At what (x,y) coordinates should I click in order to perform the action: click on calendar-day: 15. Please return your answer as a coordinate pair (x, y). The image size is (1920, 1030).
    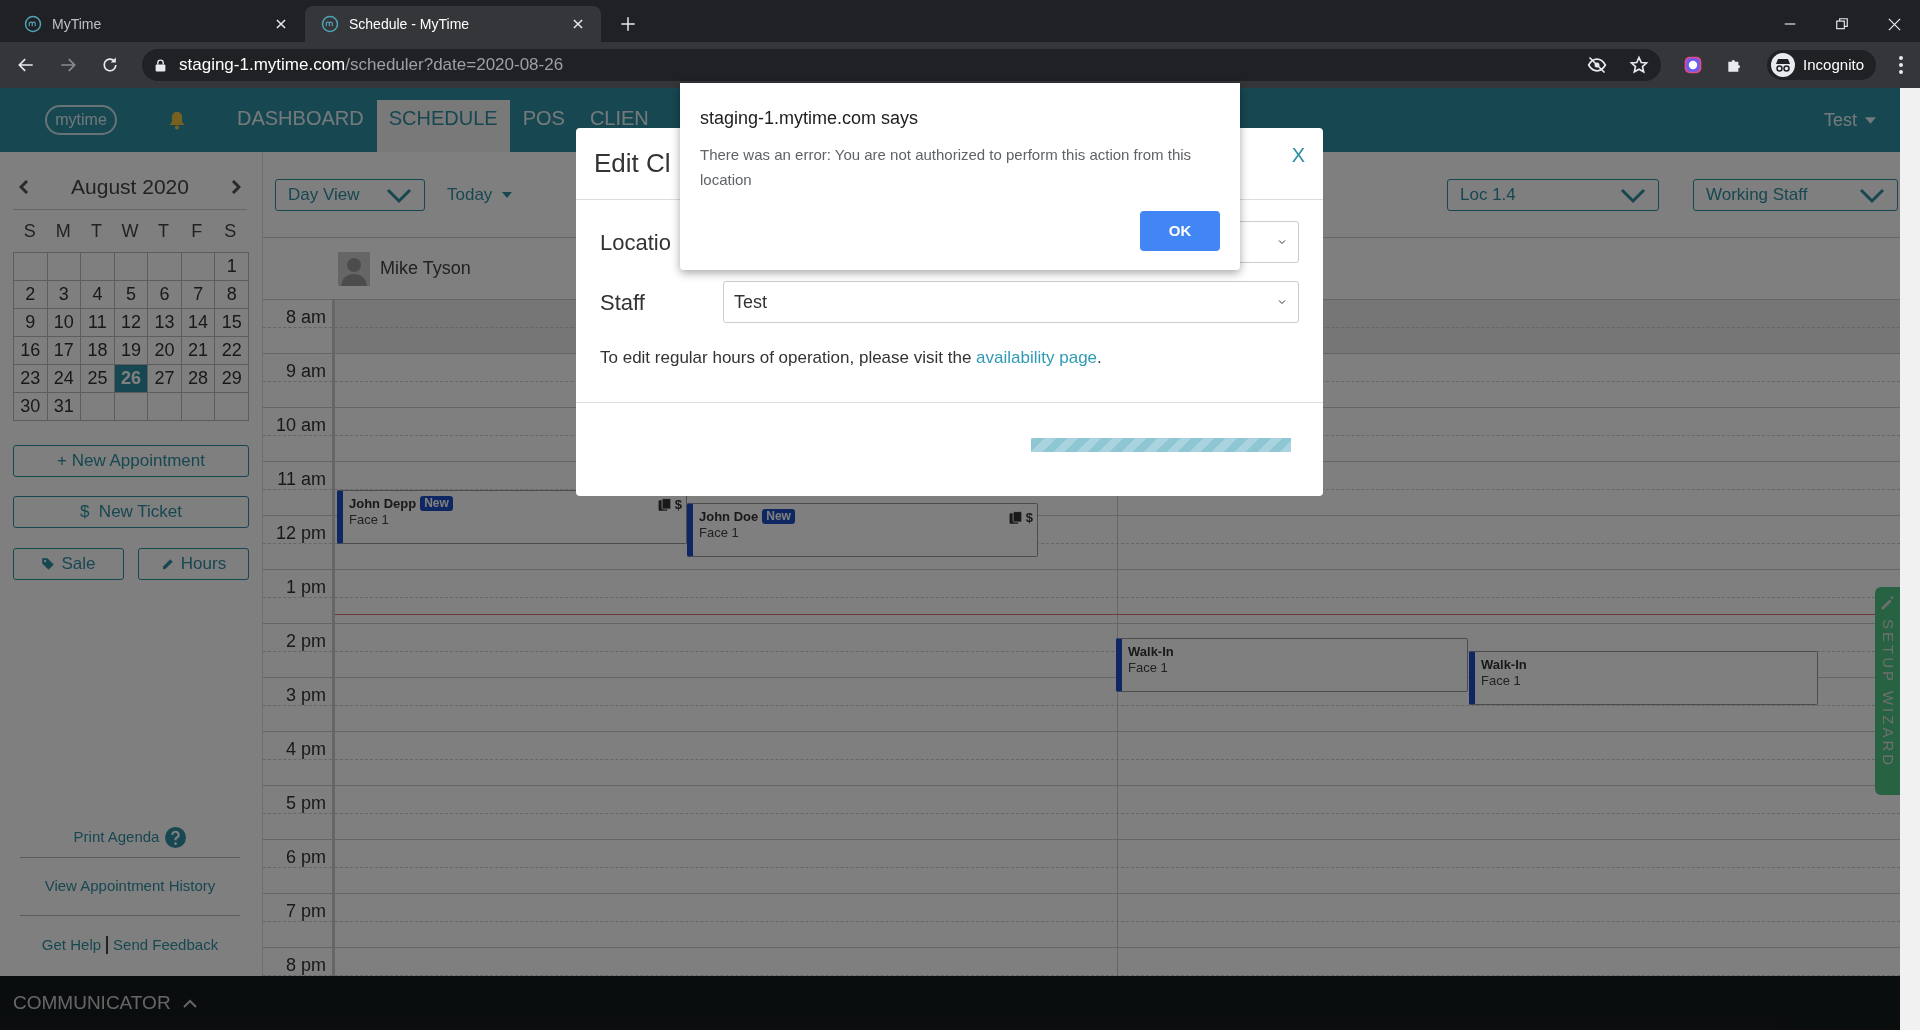
    Looking at the image, I should click on (232, 323).